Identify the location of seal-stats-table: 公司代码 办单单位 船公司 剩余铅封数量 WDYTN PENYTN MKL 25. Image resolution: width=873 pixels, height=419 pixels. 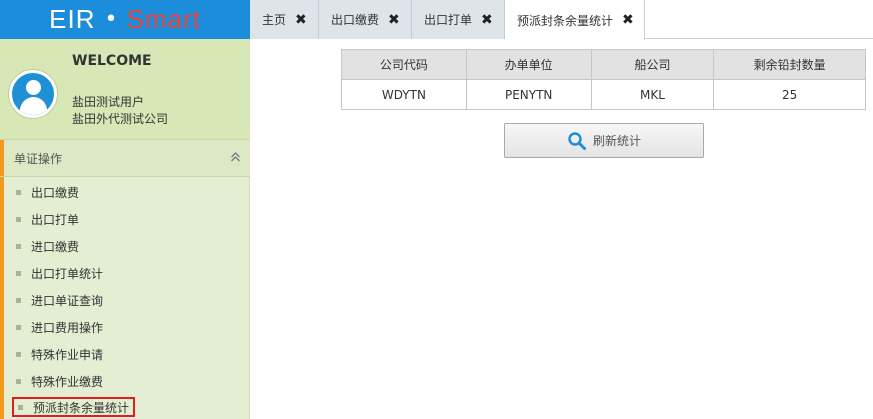
(603, 79).